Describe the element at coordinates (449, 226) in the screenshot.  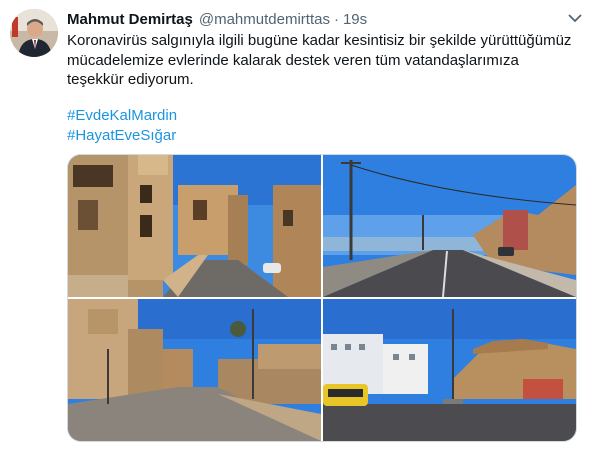
I see `photo-road-view` at that location.